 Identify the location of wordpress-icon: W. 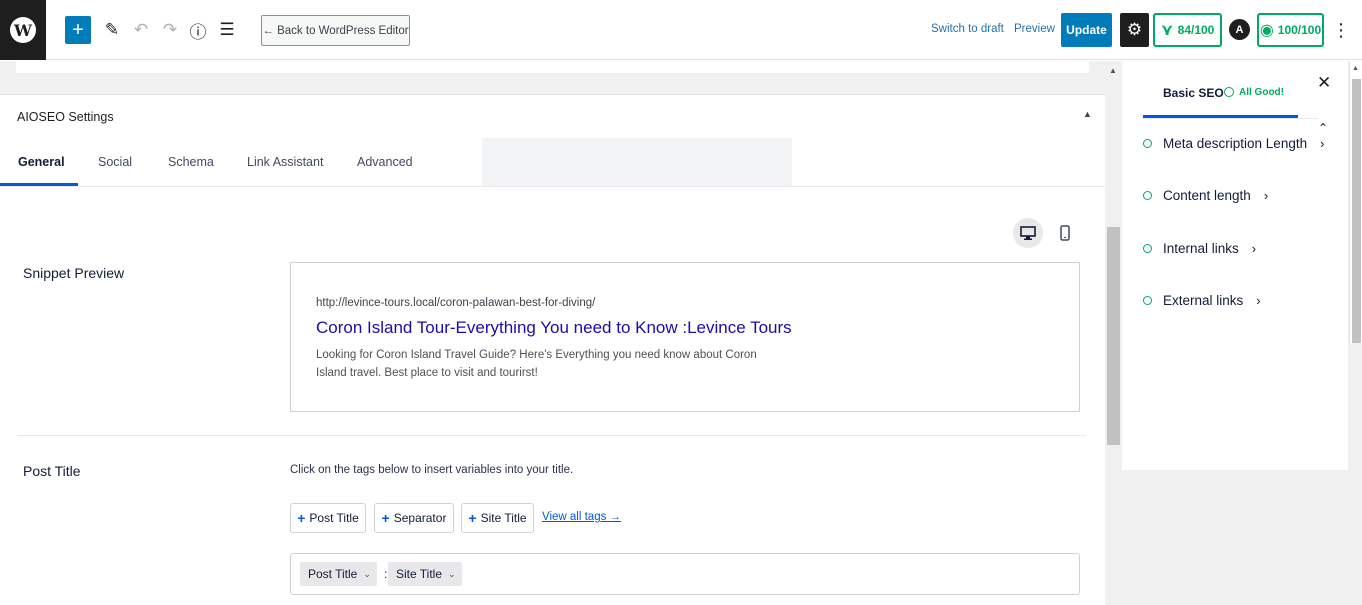
(23, 30).